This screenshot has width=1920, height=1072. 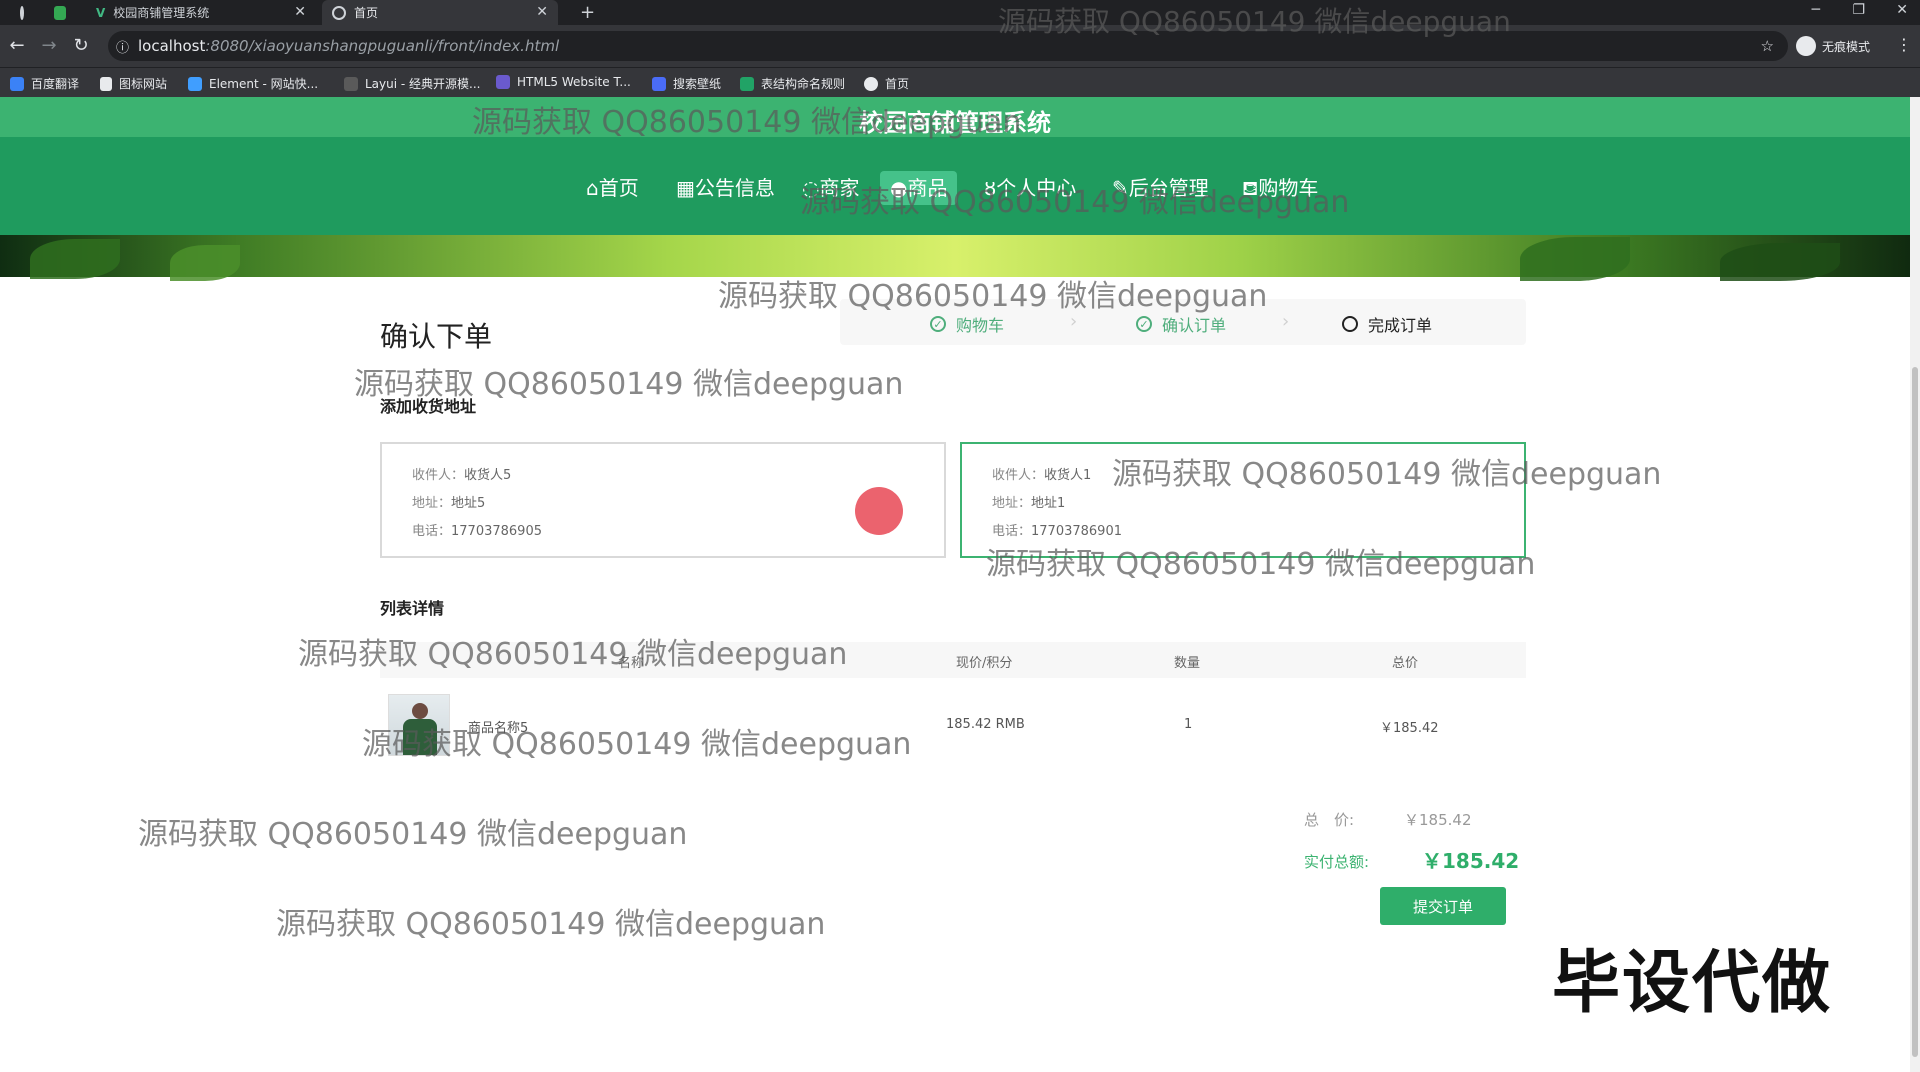 What do you see at coordinates (1329, 820) in the screenshot?
I see `total-label: 总 价:` at bounding box center [1329, 820].